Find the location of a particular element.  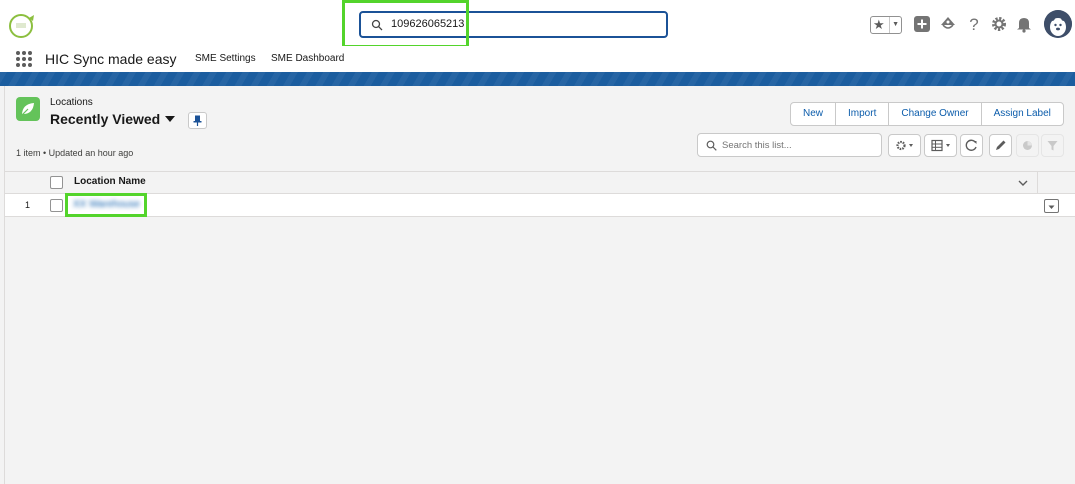

column-divider is located at coordinates (1037, 183).